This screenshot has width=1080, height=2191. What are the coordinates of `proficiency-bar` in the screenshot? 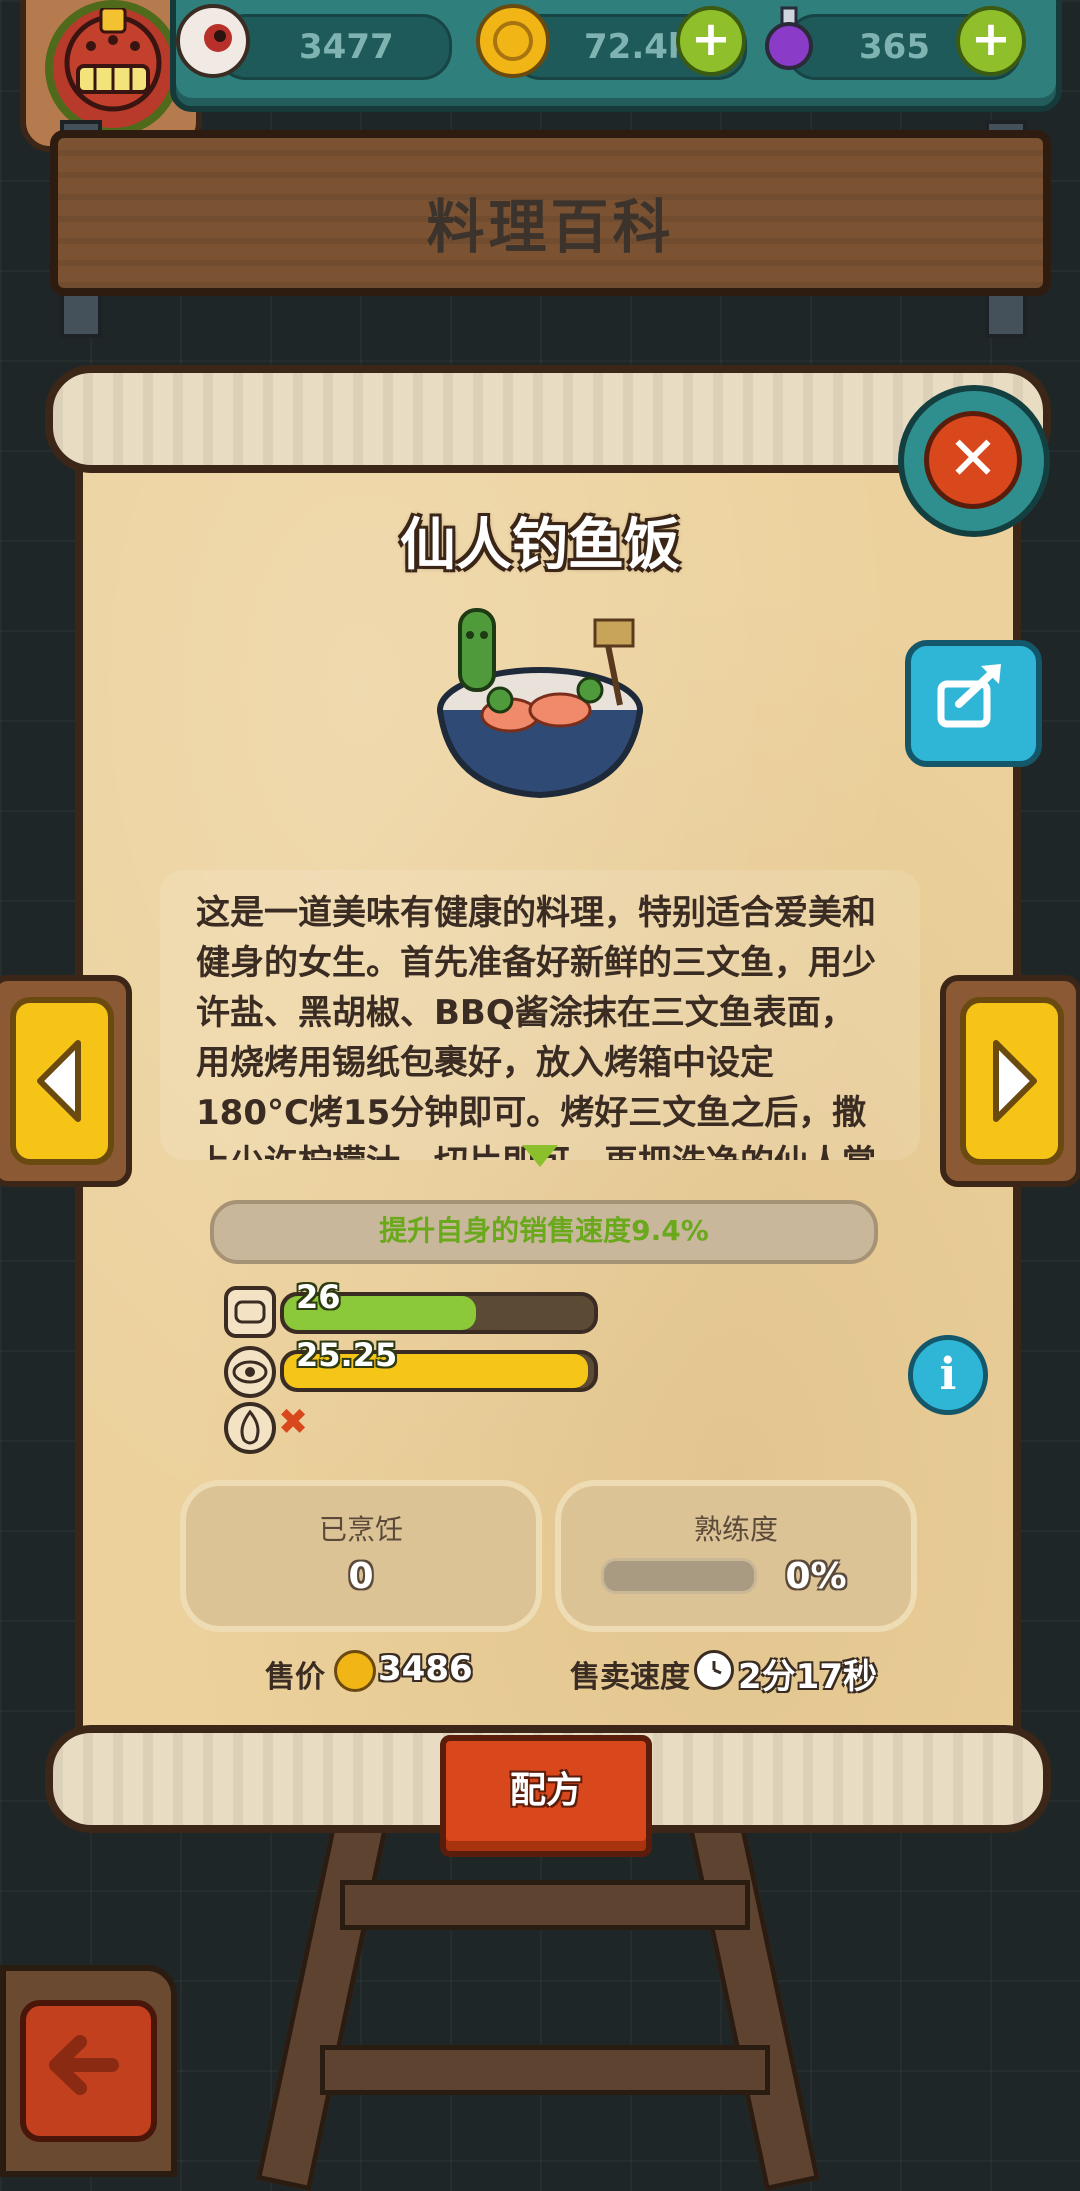 It's located at (679, 1576).